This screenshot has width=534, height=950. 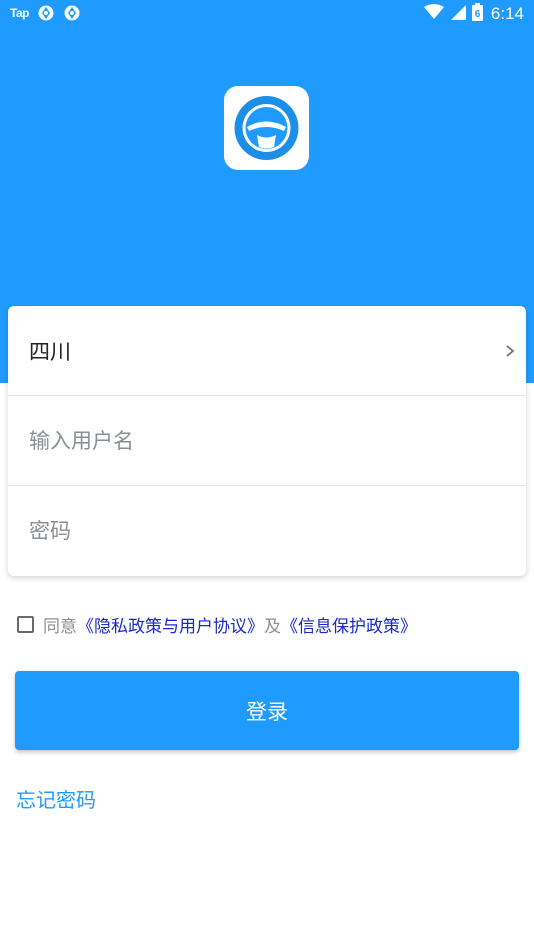 I want to click on signal-icon, so click(x=458, y=14).